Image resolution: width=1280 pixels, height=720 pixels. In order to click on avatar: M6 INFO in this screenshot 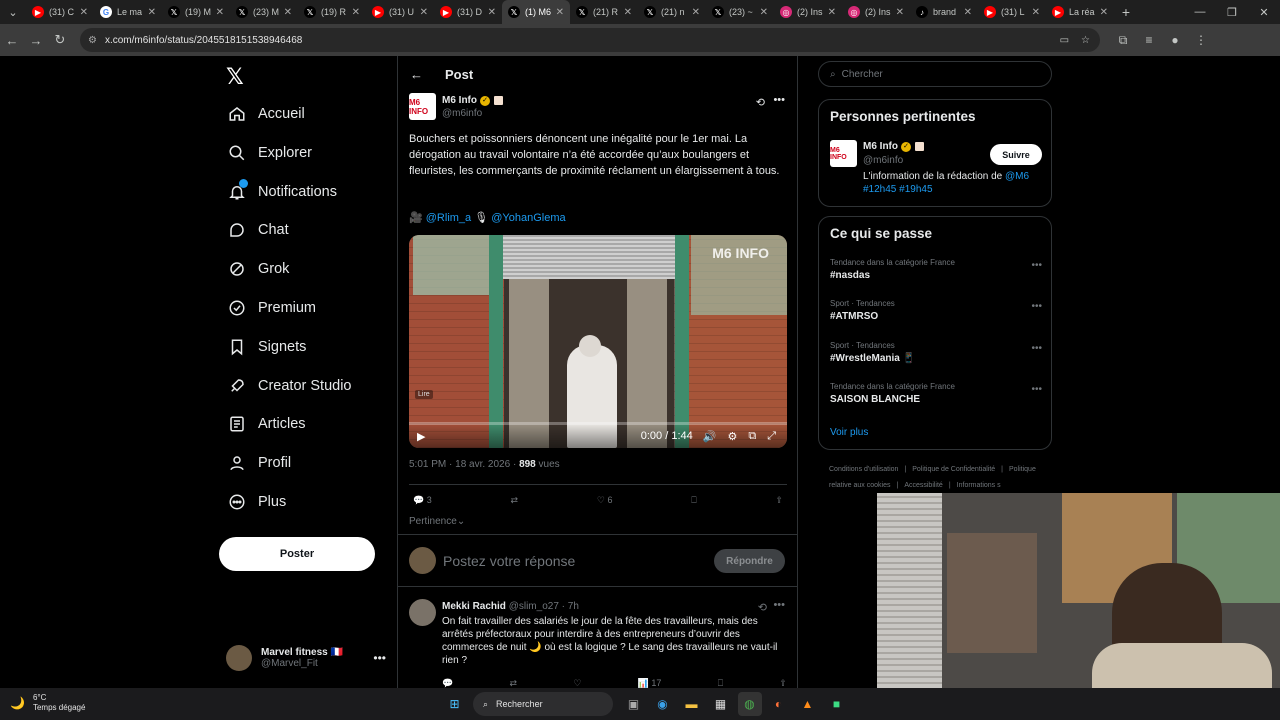, I will do `click(843, 153)`.